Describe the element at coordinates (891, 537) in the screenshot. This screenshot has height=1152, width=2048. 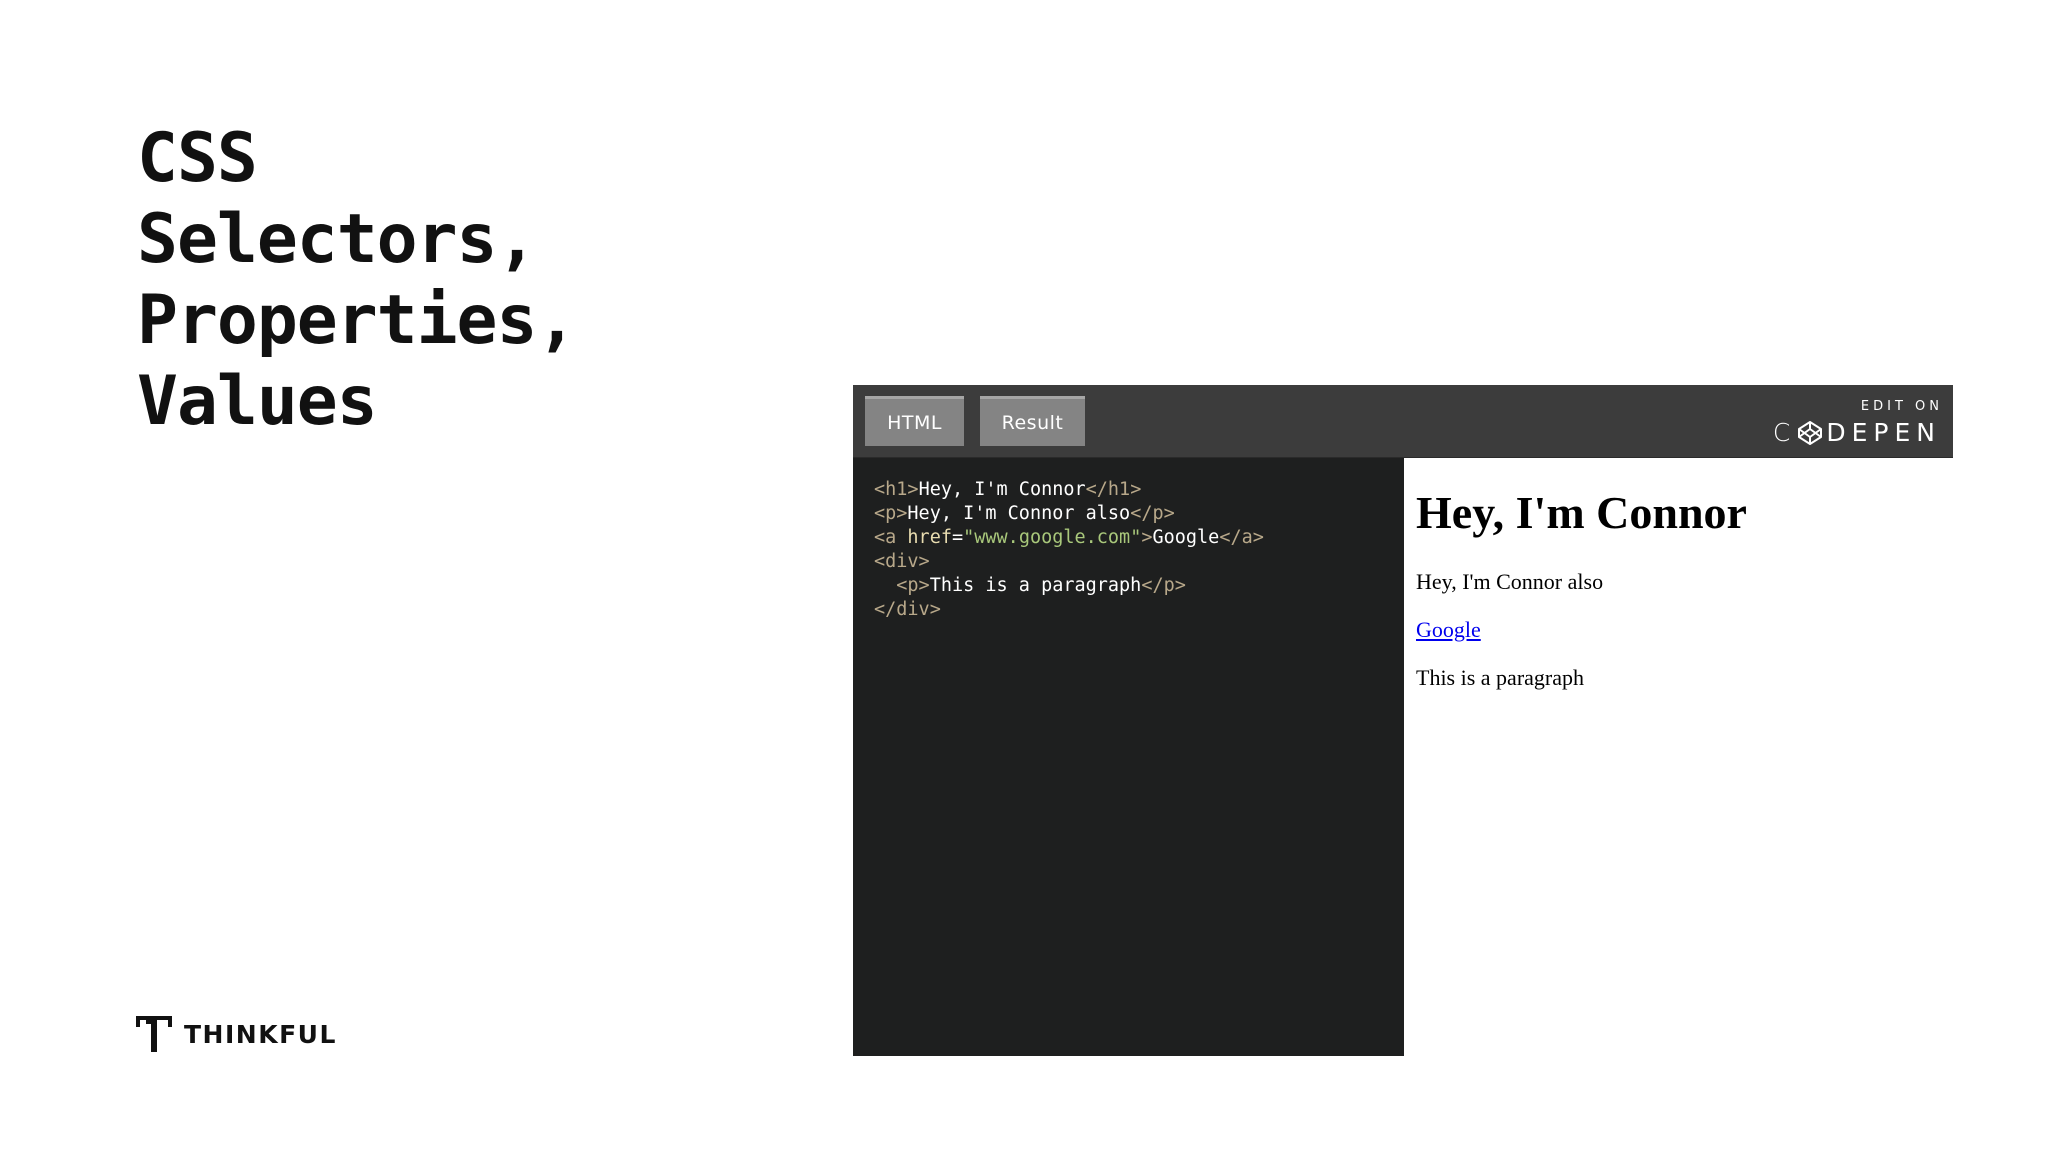
I see `code-tag: <a` at that location.